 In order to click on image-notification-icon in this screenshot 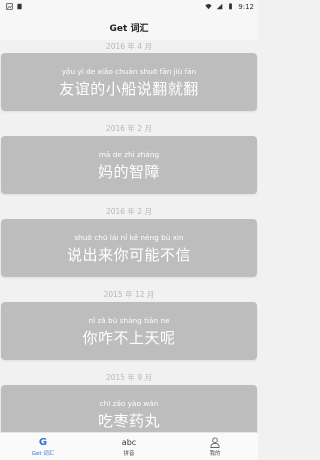, I will do `click(9, 7)`.